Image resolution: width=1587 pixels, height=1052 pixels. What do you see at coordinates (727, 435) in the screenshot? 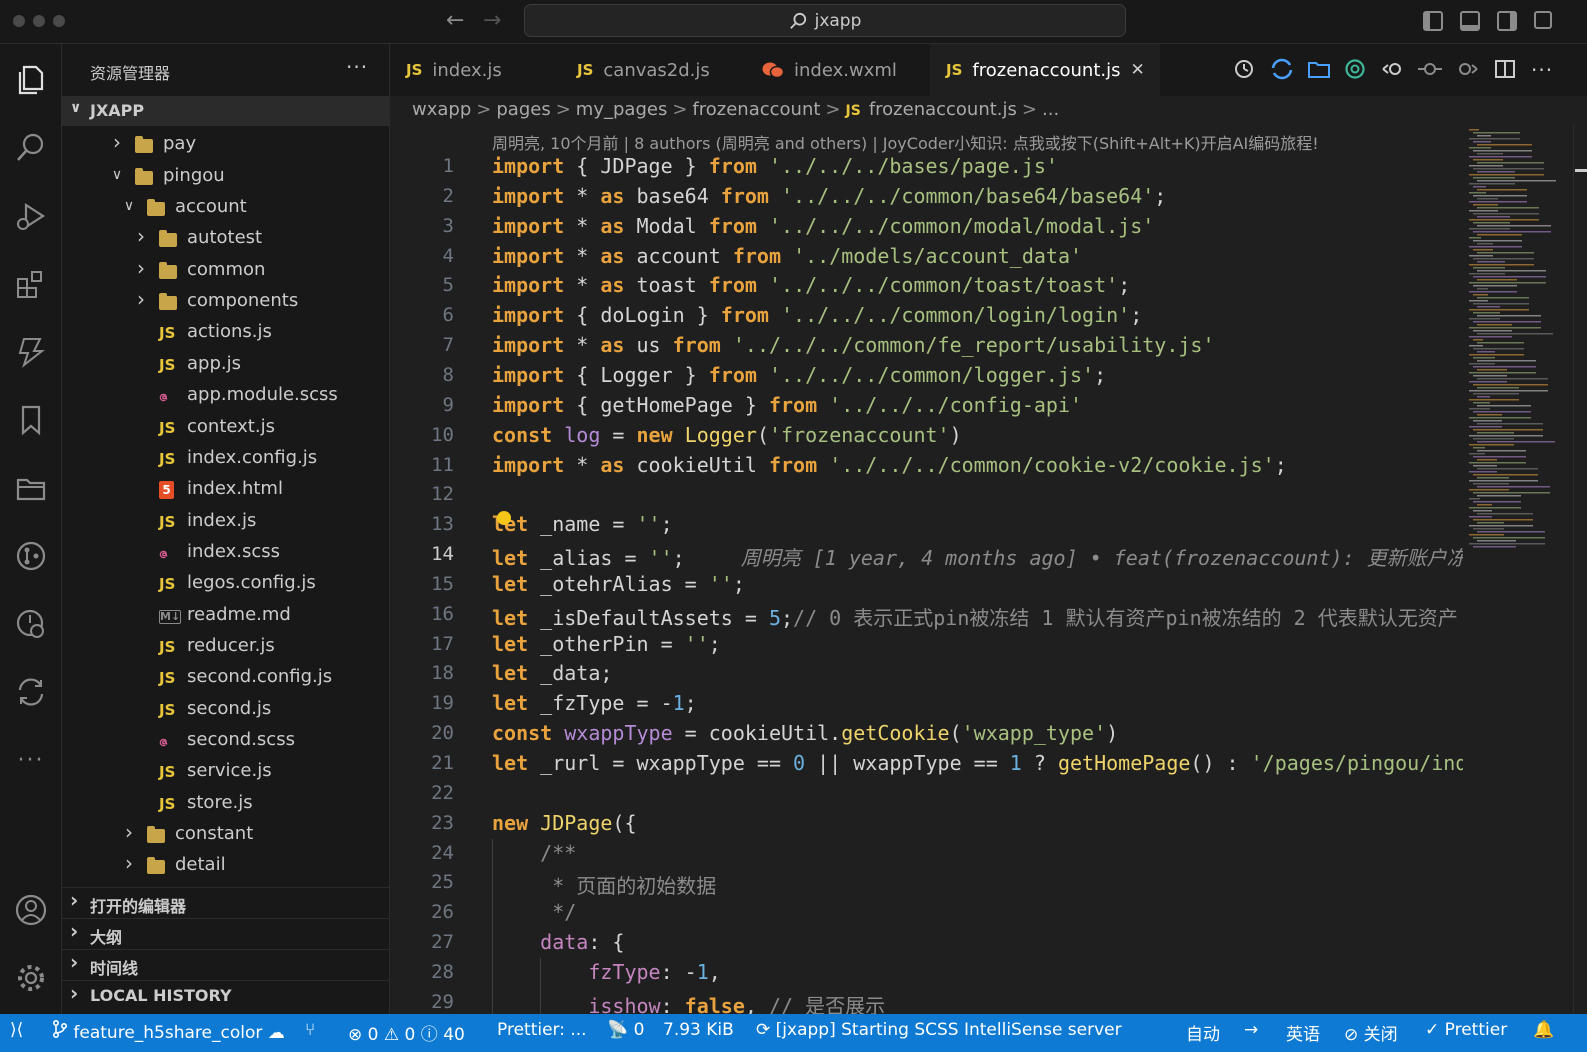
I see `code-line: const log = new Logger('frozenaccount')` at bounding box center [727, 435].